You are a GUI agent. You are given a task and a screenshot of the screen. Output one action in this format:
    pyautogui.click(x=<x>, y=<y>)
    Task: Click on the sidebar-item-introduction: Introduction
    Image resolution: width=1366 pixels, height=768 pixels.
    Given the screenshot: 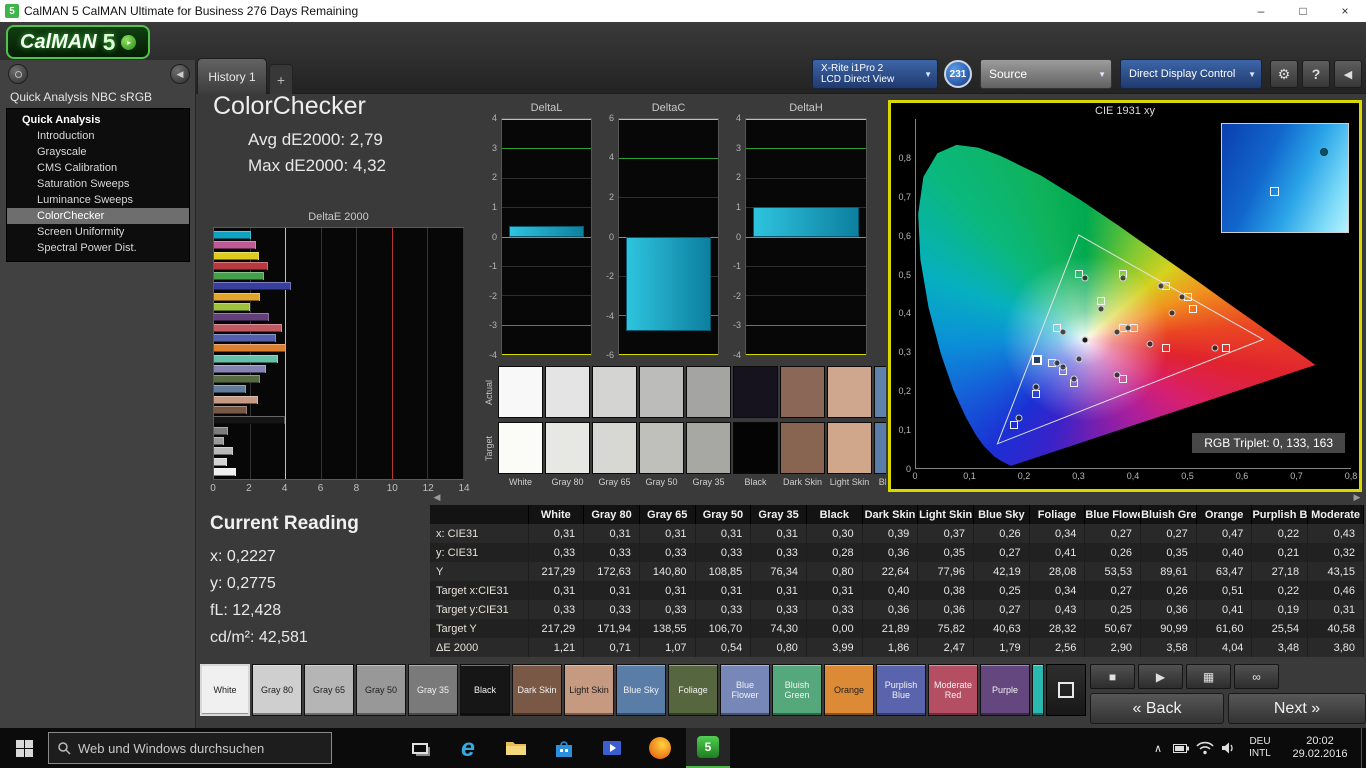 What is the action you would take?
    pyautogui.click(x=98, y=136)
    